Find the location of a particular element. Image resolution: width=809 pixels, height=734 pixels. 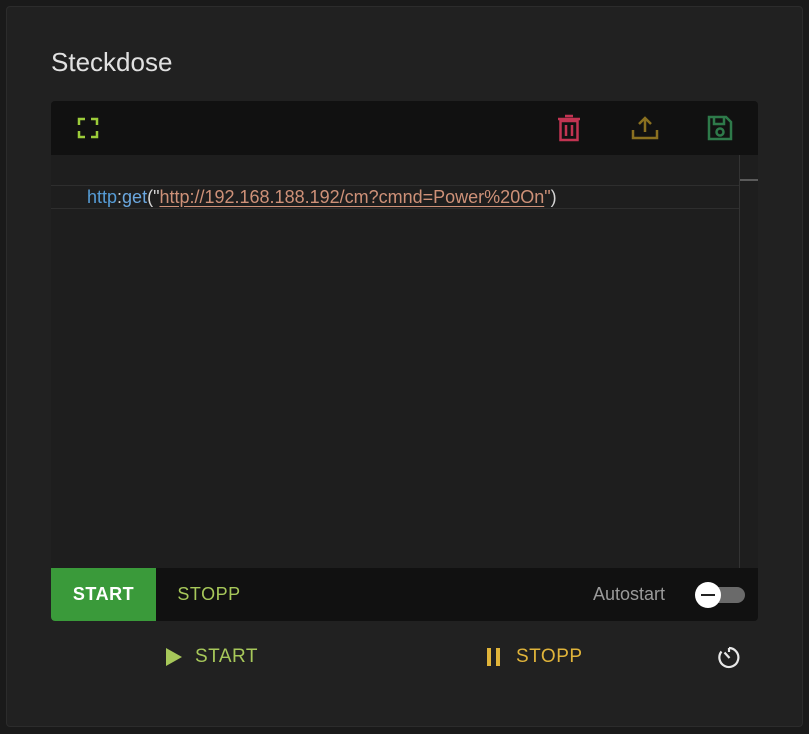

run-stopp-button: STOPP is located at coordinates (535, 657).